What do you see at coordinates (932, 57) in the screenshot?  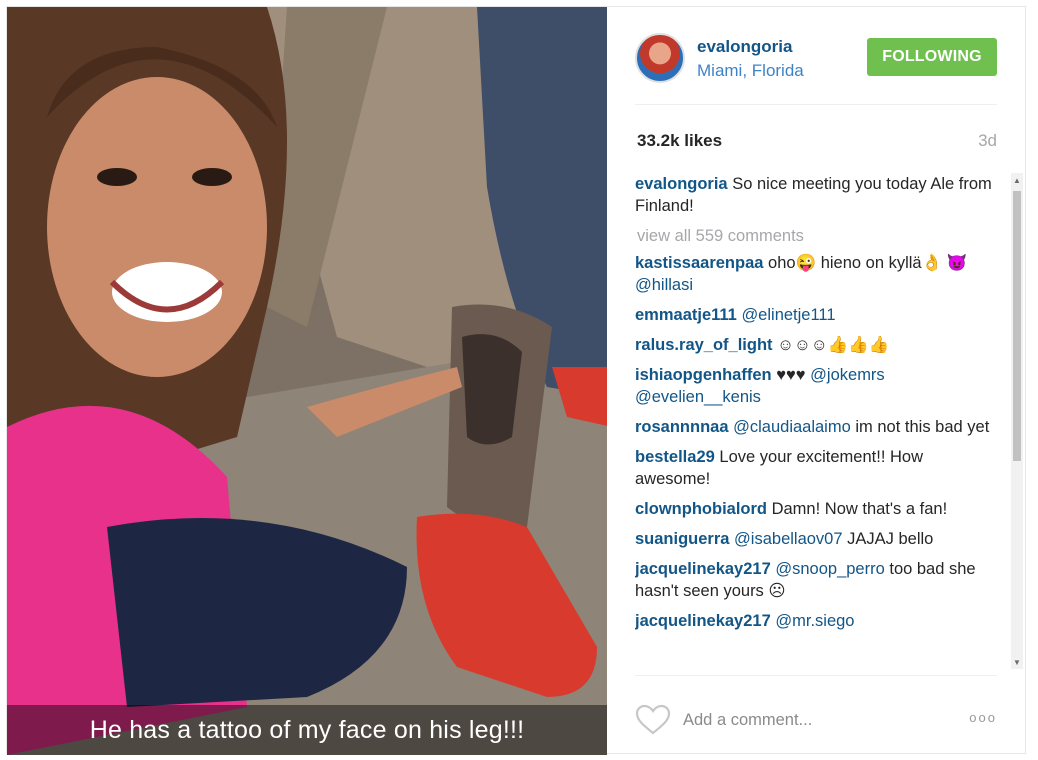 I see `following-button: FOLLOWING` at bounding box center [932, 57].